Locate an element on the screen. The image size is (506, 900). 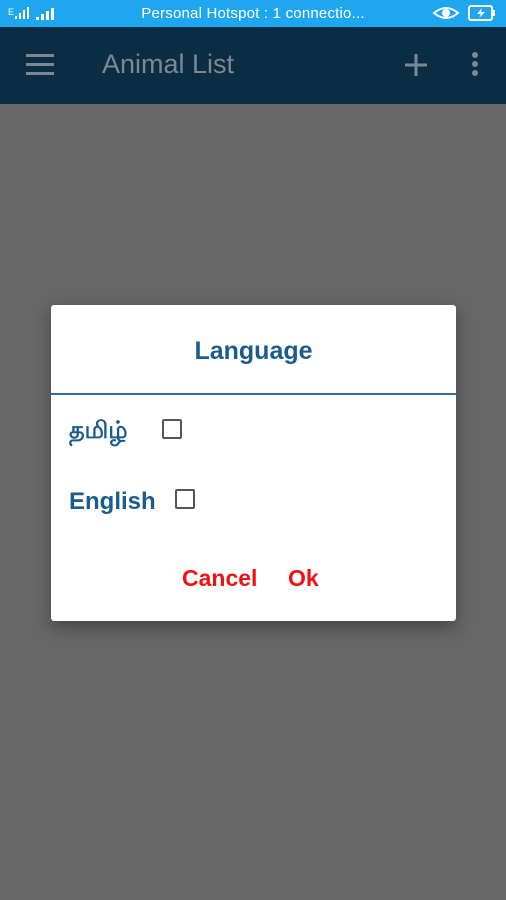
page-title: Animal List is located at coordinates (168, 64).